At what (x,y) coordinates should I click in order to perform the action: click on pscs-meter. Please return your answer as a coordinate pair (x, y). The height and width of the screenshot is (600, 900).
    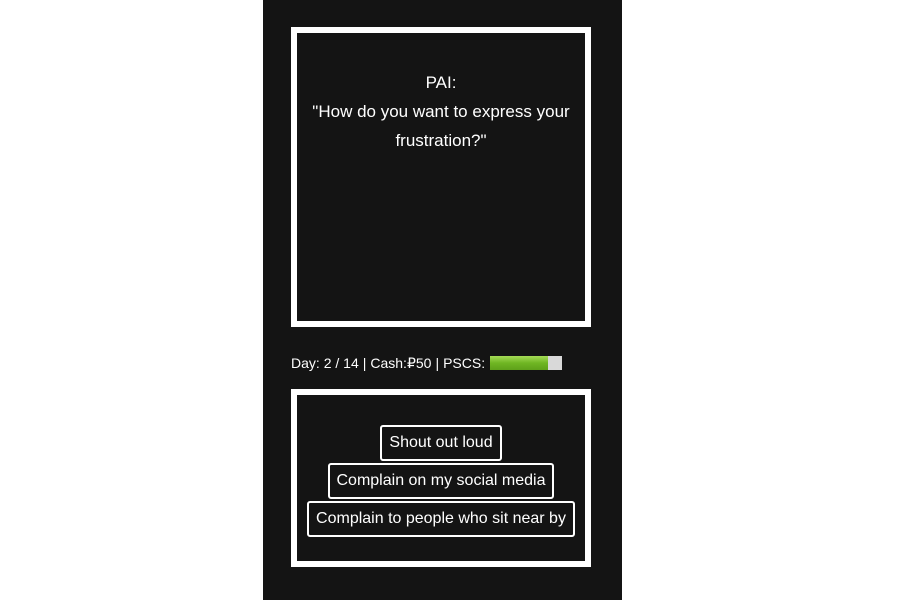
    Looking at the image, I should click on (526, 363).